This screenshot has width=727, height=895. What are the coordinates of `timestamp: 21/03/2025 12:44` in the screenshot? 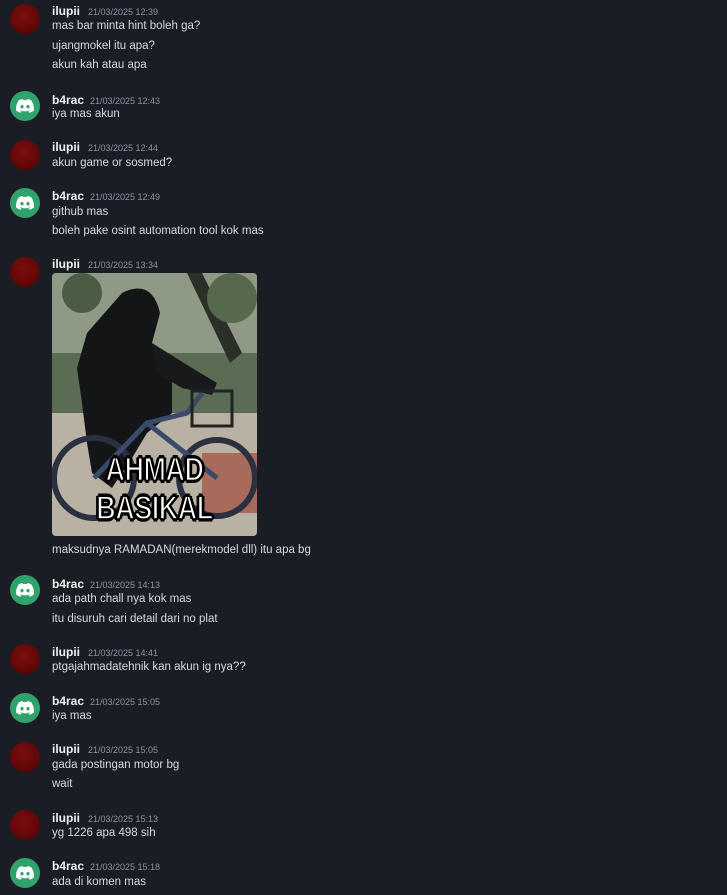 It's located at (123, 148).